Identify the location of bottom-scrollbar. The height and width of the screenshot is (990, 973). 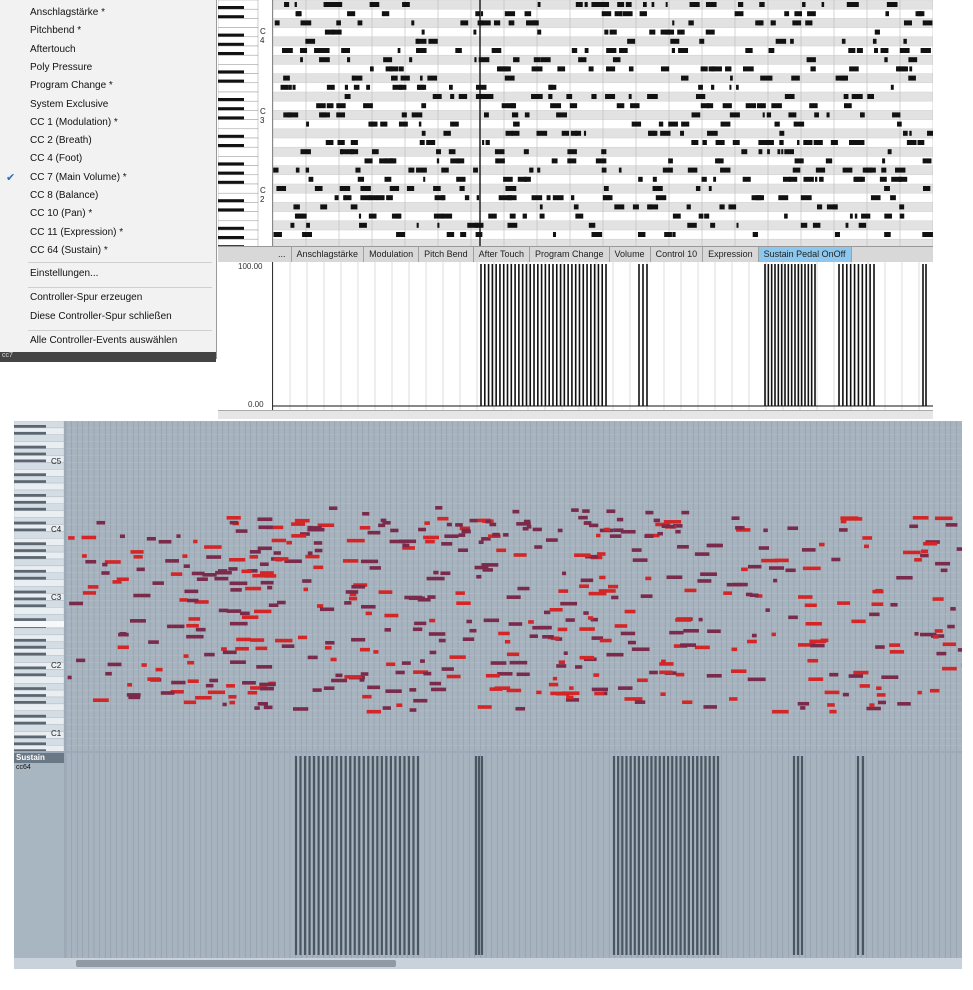
(488, 963).